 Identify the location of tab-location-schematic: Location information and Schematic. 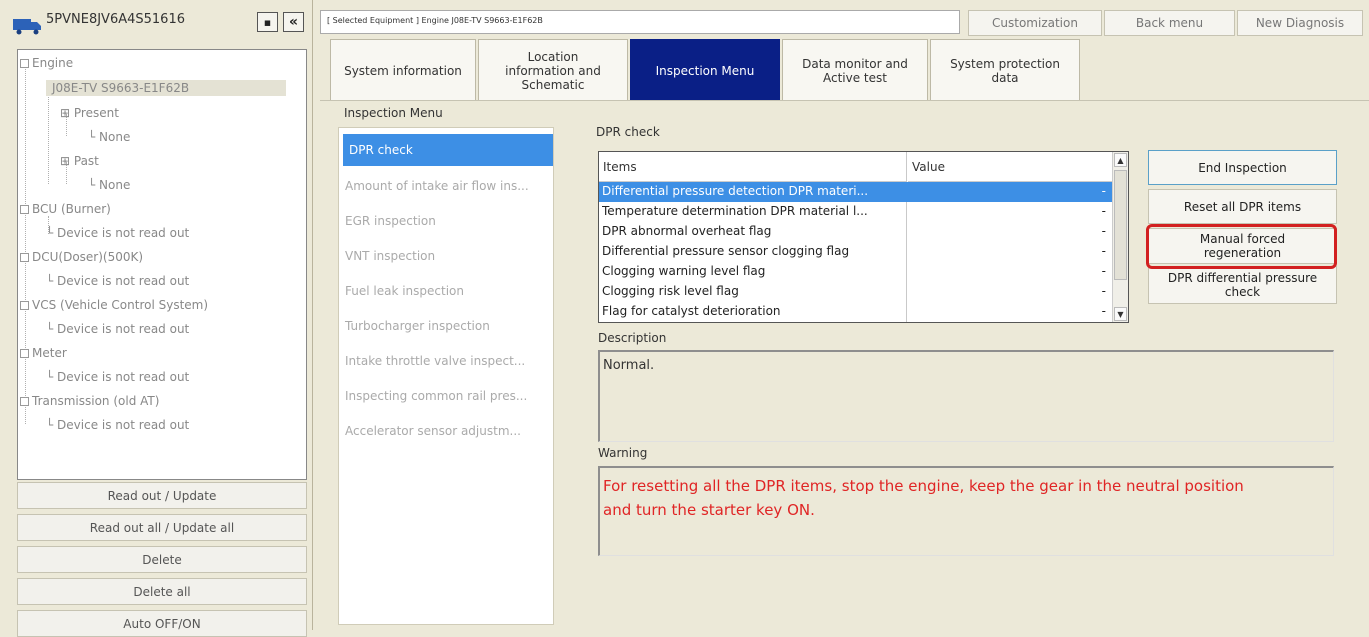
(553, 70).